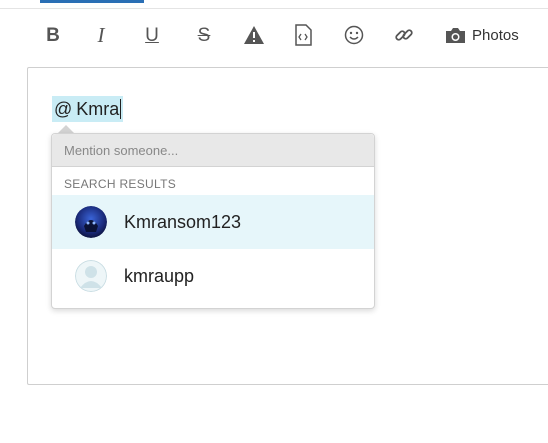 The width and height of the screenshot is (548, 443). I want to click on mention-result-item: kmraupp, so click(213, 276).